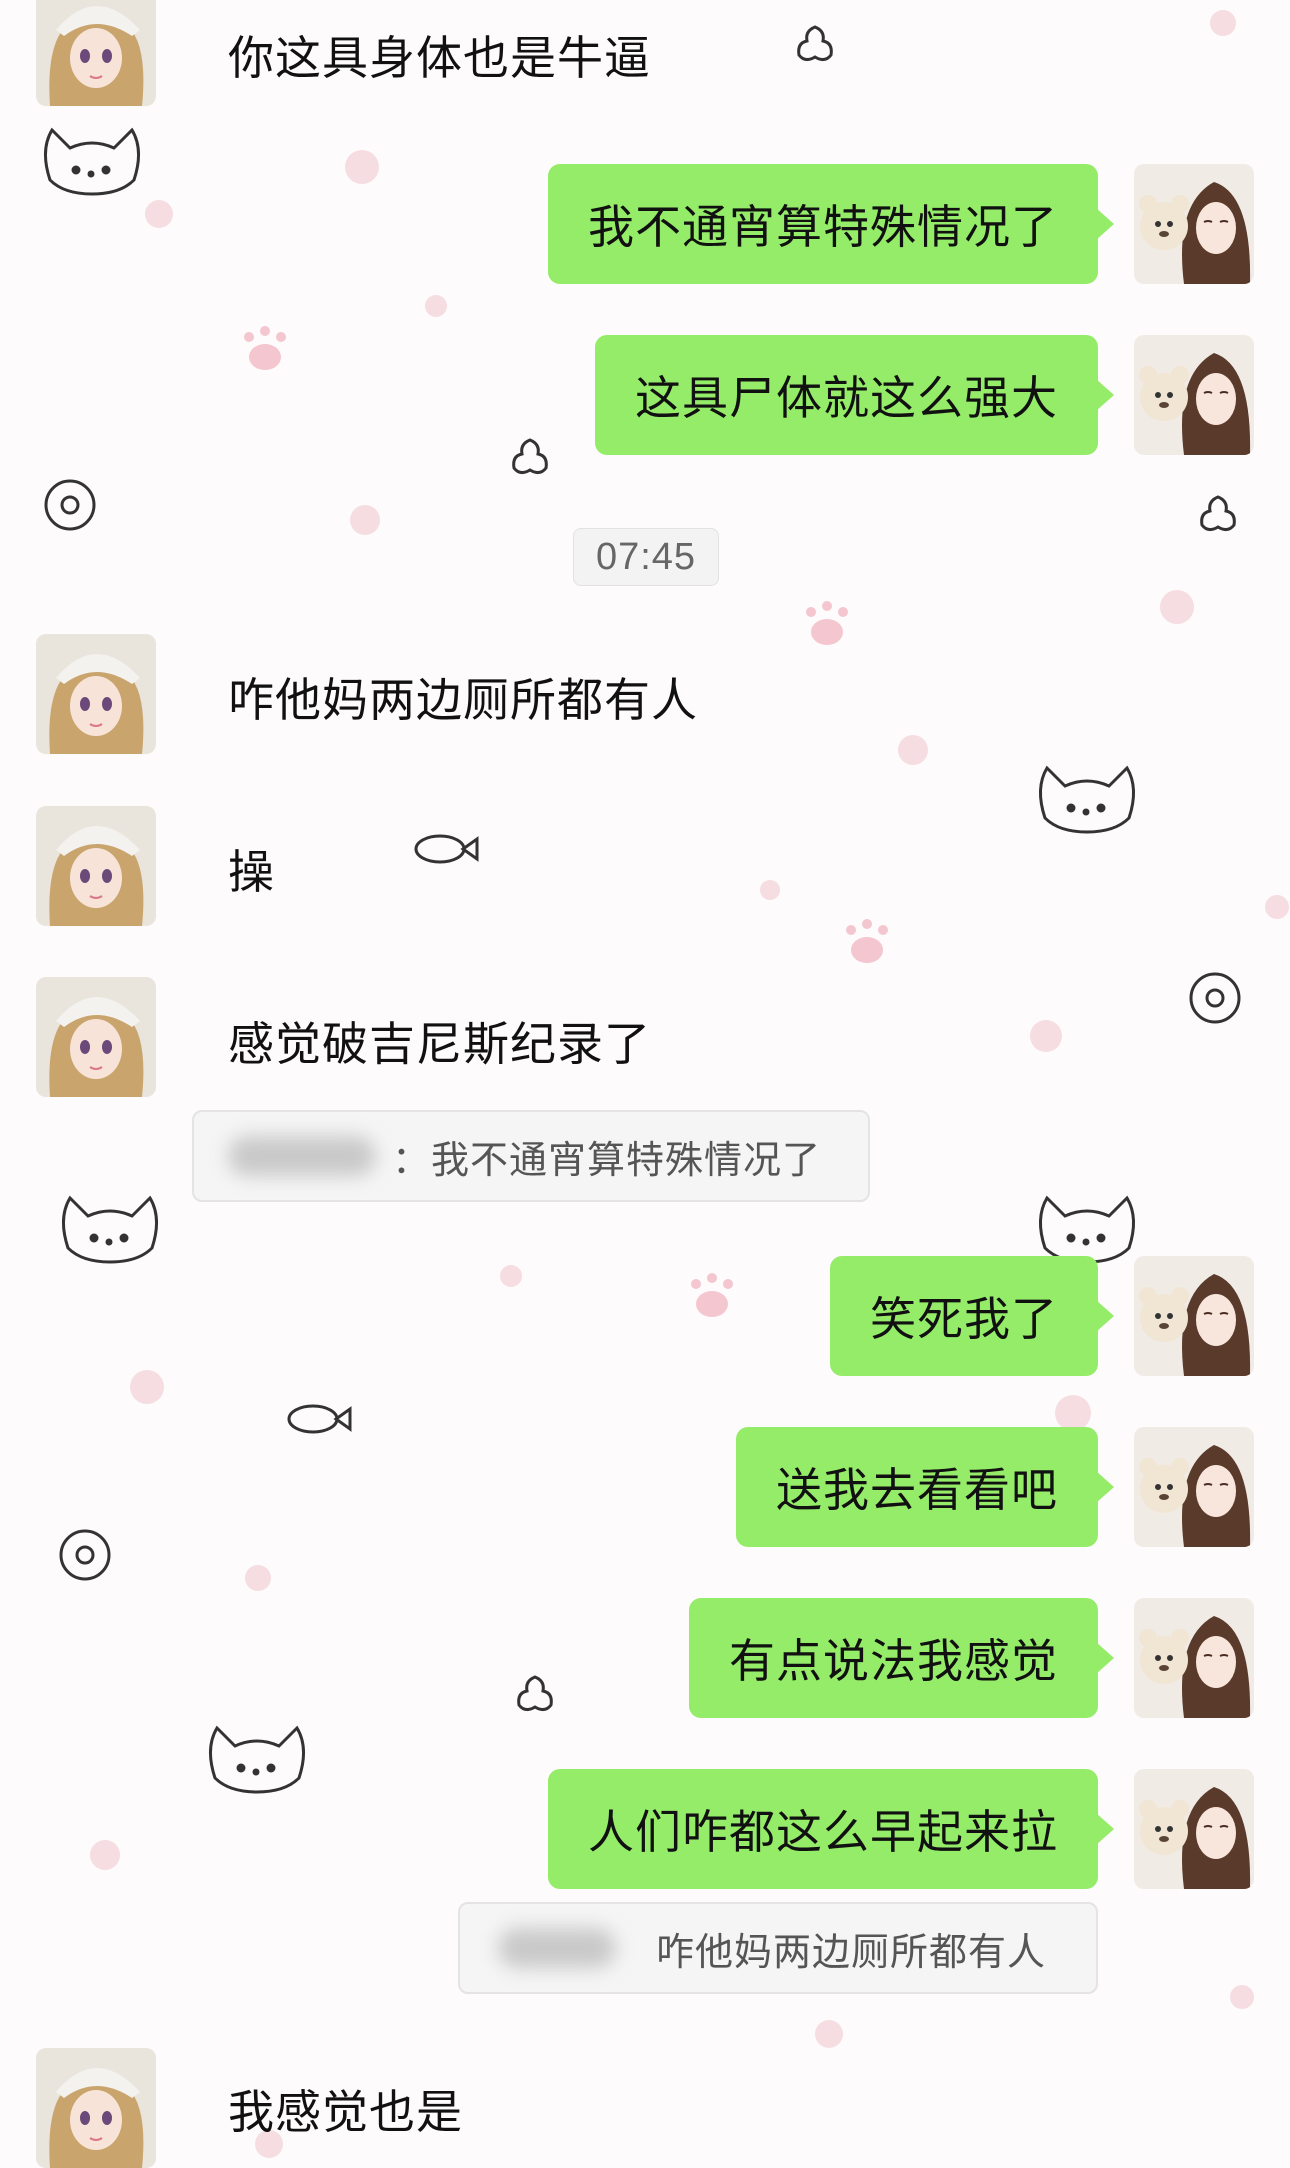 Image resolution: width=1290 pixels, height=2168 pixels. I want to click on quoted-reply: 咋他妈两边厕所都有人, so click(778, 1948).